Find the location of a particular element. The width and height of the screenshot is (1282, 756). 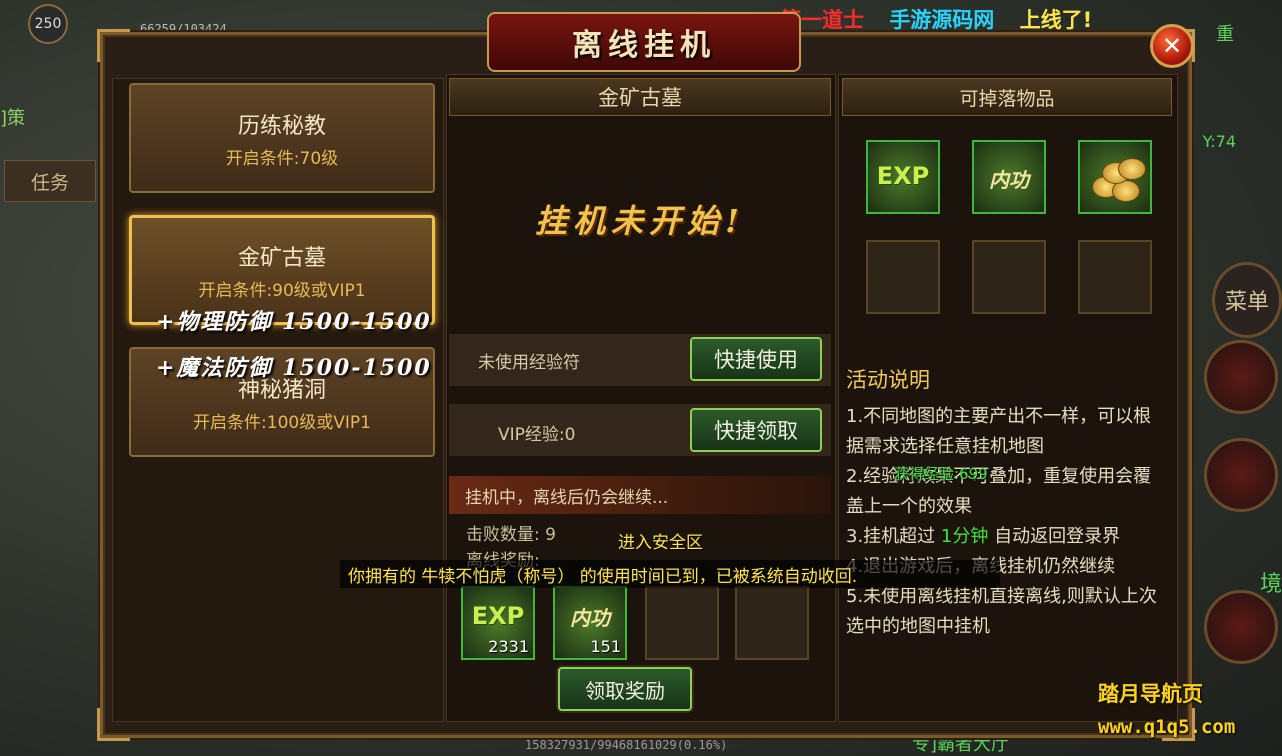

map-condition: 开启条件:70级 is located at coordinates (282, 158).